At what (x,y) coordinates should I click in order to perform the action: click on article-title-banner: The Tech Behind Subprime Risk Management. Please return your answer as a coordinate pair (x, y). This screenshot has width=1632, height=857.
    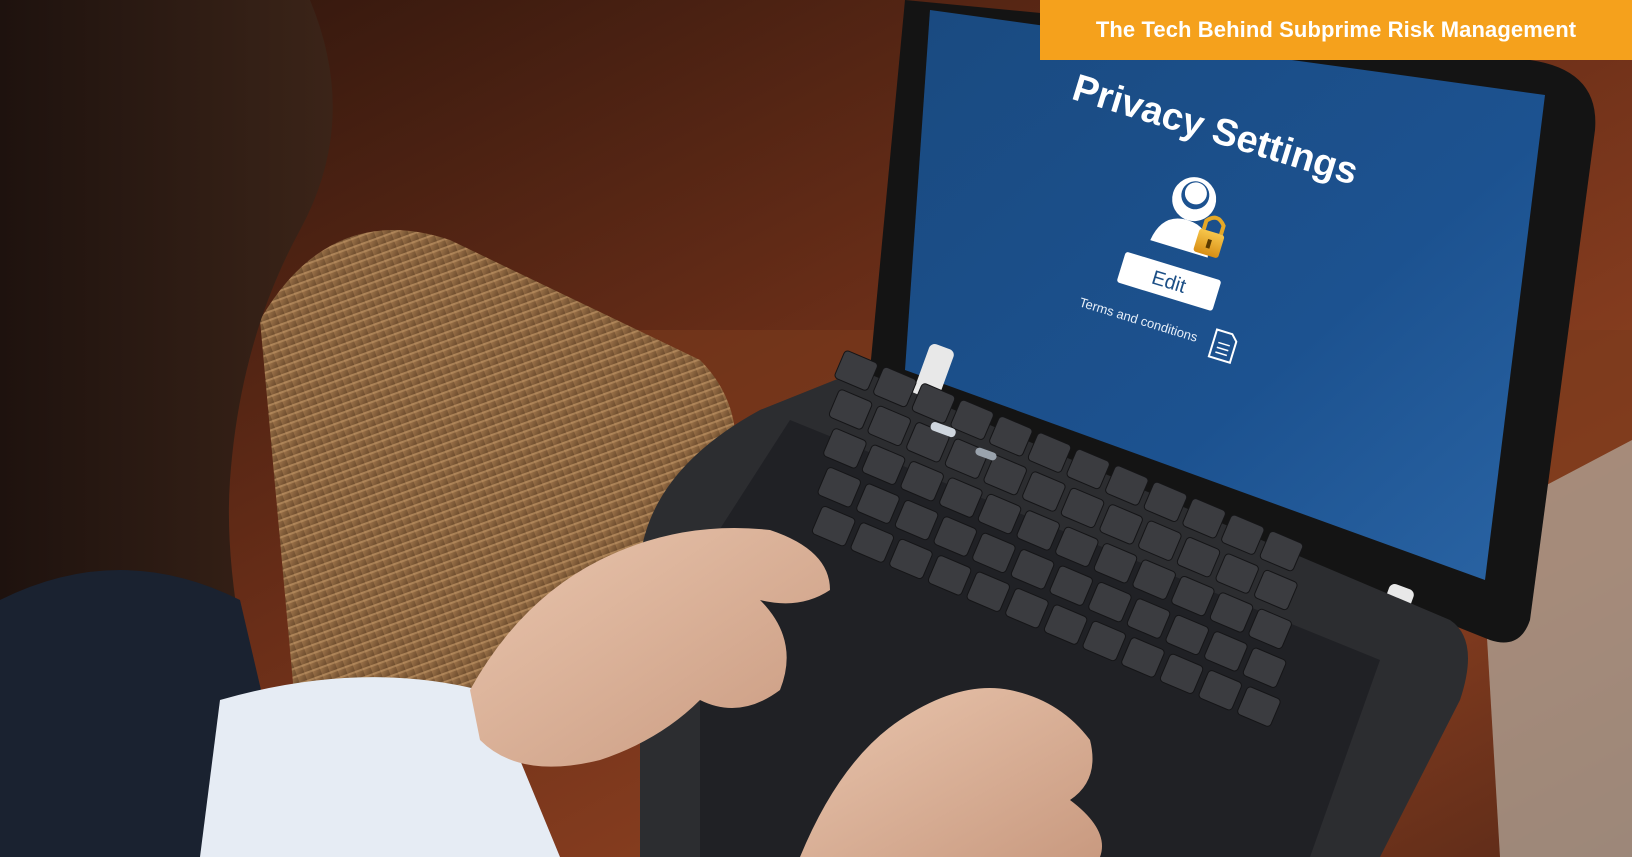
    Looking at the image, I should click on (1336, 30).